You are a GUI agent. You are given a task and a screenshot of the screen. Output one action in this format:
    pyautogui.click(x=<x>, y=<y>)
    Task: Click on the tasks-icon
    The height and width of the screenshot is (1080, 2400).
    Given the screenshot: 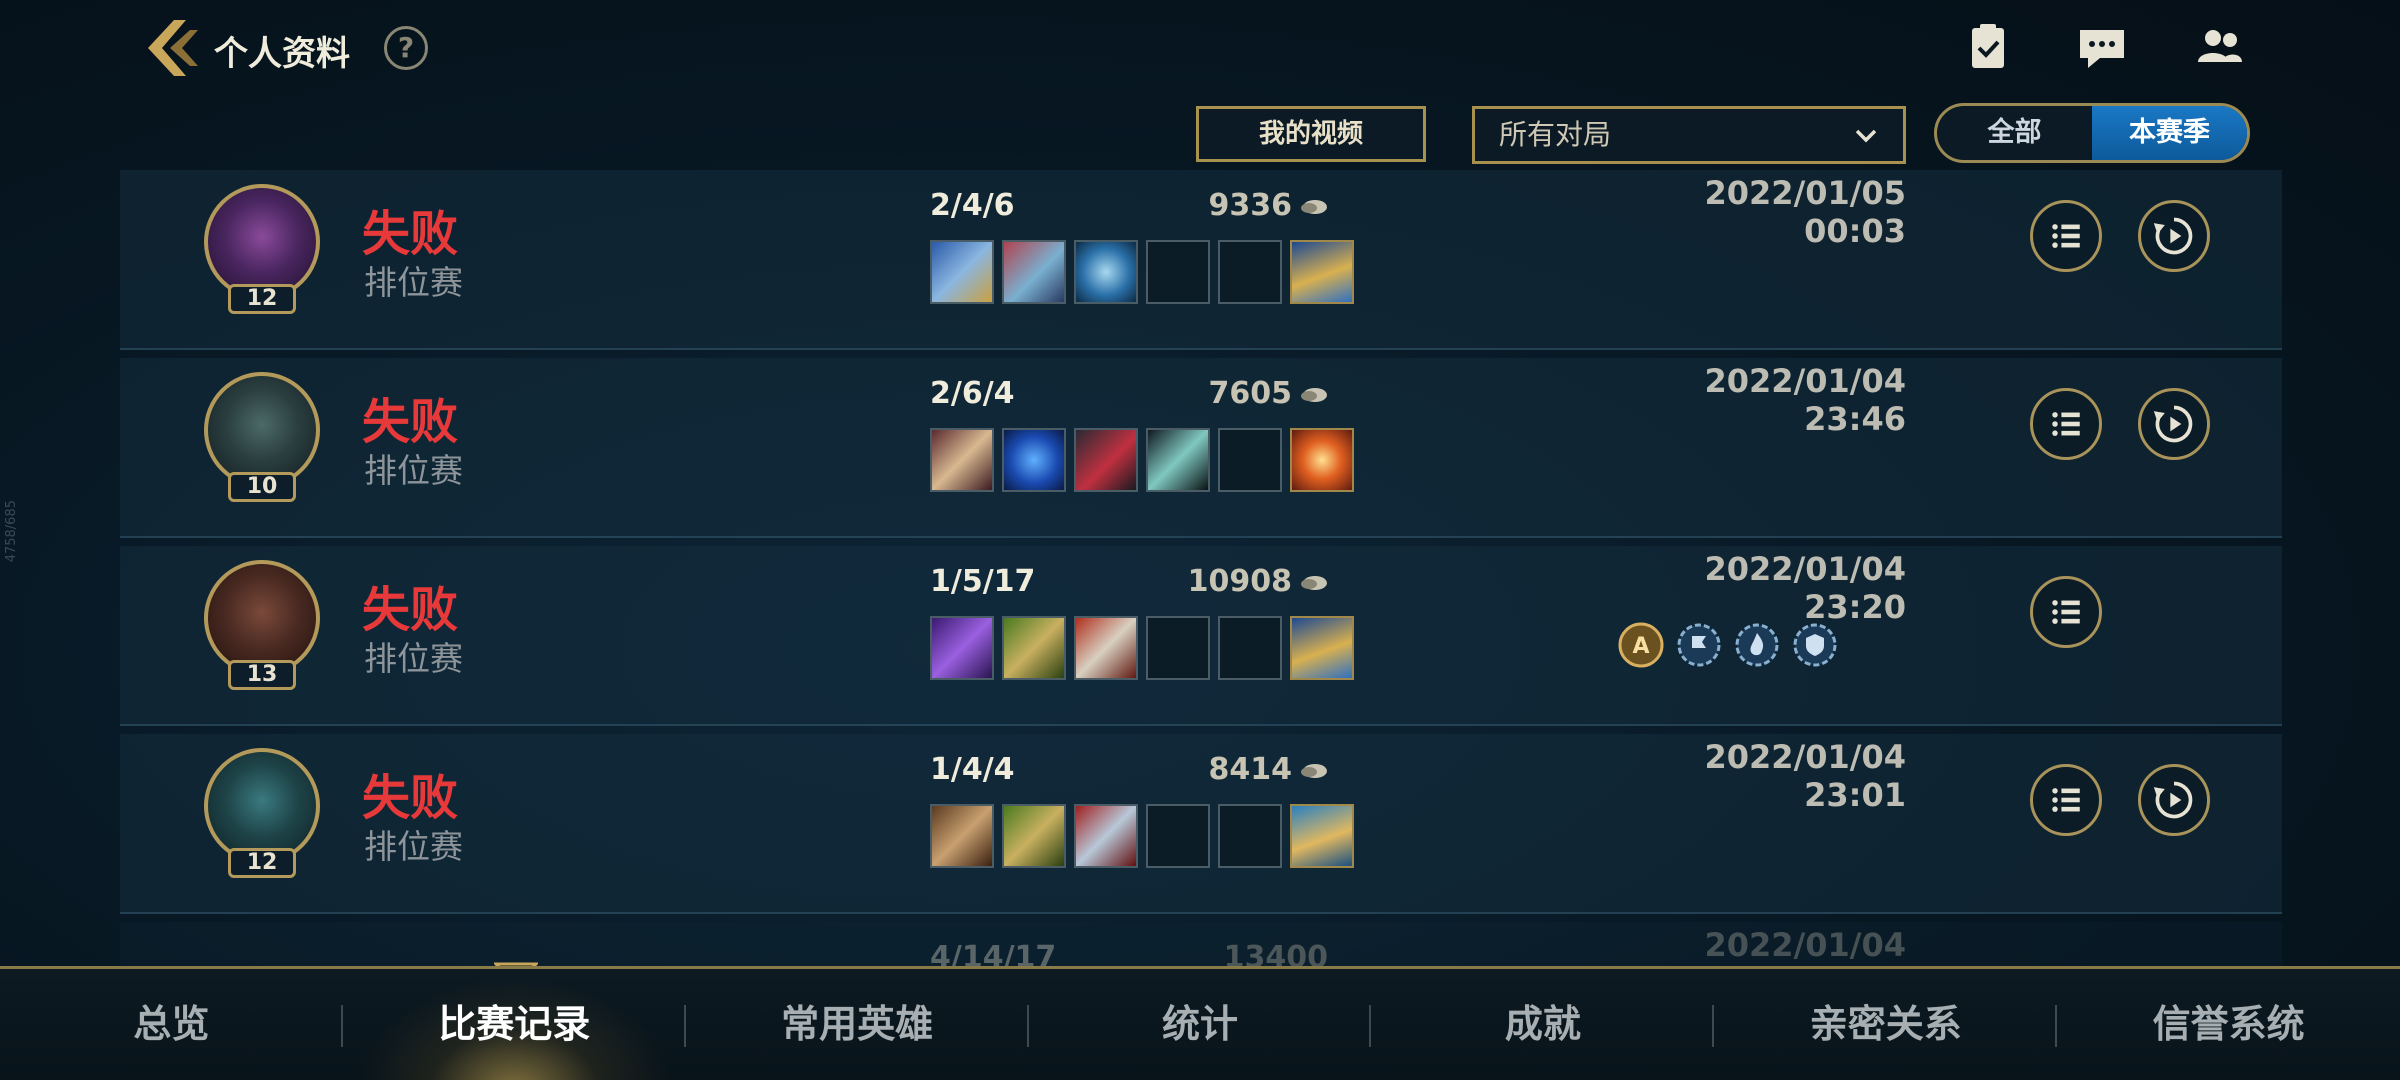 What is the action you would take?
    pyautogui.click(x=1988, y=48)
    